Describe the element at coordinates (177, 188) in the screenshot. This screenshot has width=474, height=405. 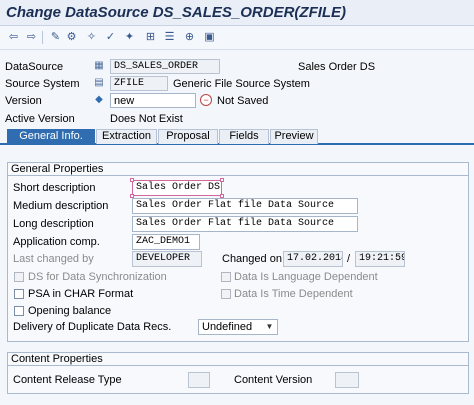
I see `short-description-input: Sales Order DS` at that location.